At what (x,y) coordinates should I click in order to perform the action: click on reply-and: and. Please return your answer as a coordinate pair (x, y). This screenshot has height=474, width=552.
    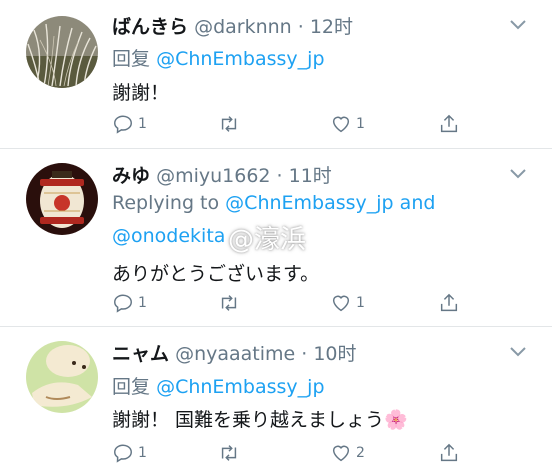
    Looking at the image, I should click on (417, 203).